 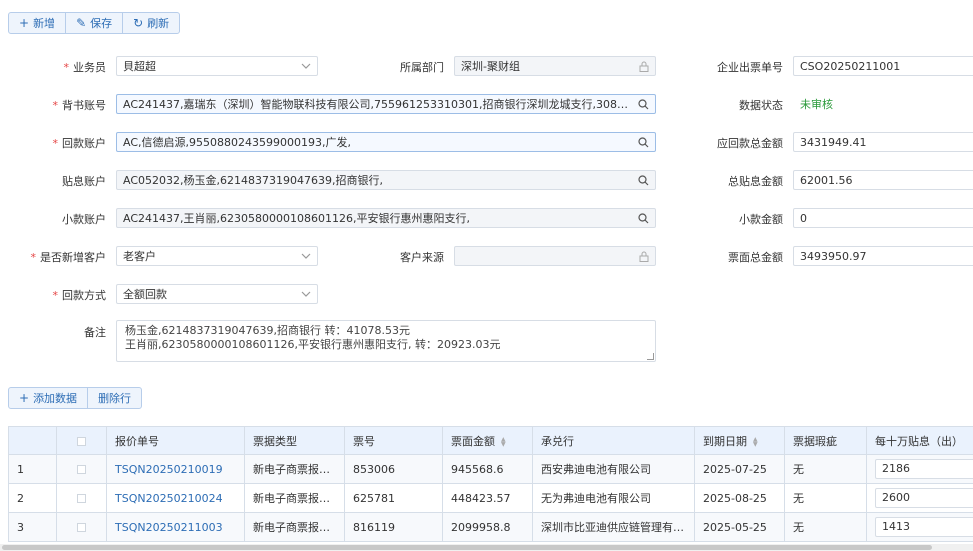 I want to click on select-all-checkbox, so click(x=81, y=441).